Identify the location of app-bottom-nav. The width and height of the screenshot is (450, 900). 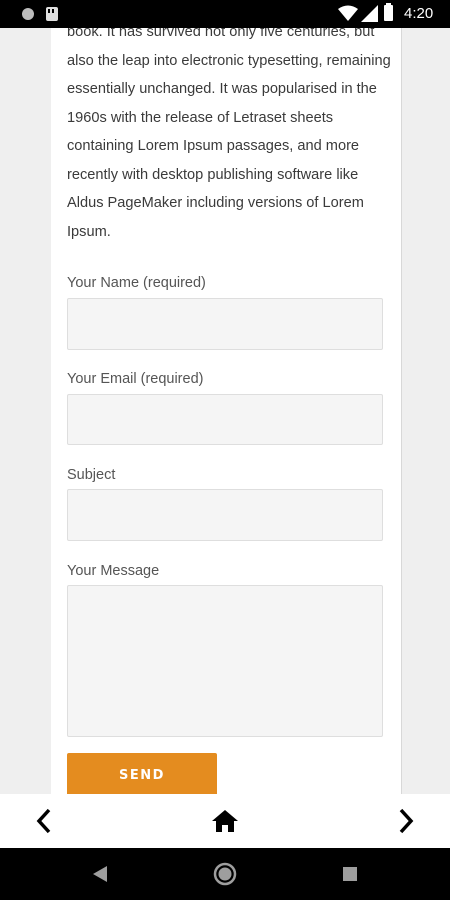
(225, 821).